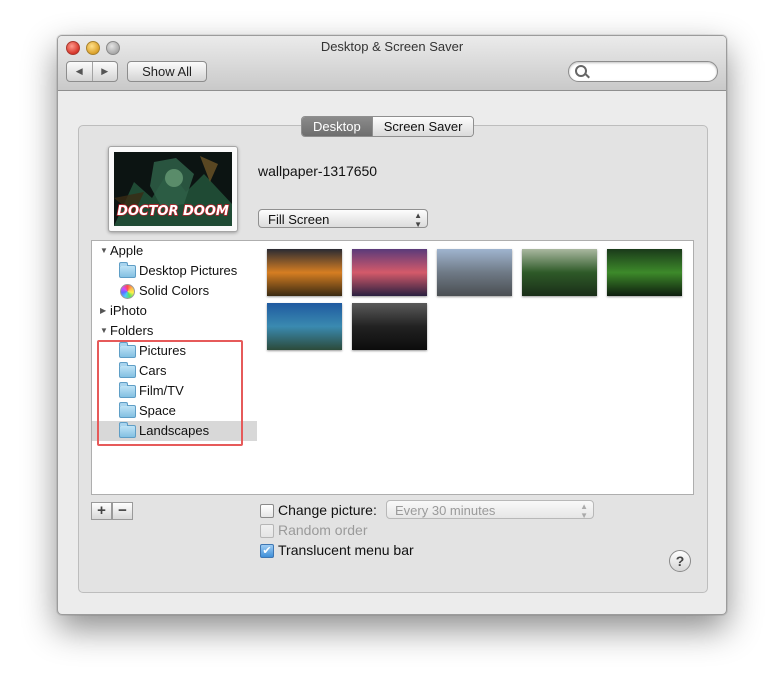 The image size is (782, 693). Describe the element at coordinates (175, 271) in the screenshot. I see `sidebar-item-desktop-pictures: Desktop Pictures` at that location.